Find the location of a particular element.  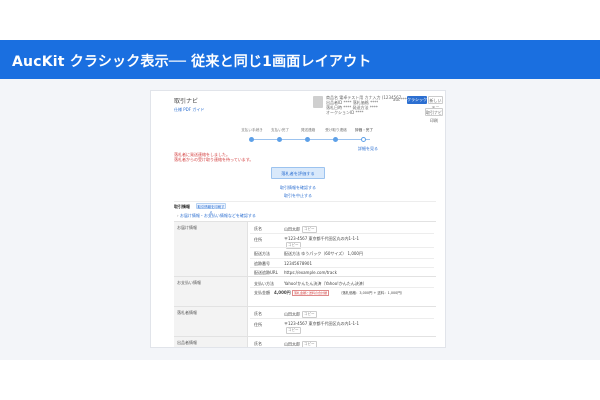

row-header: お届け情報 is located at coordinates (211, 249).